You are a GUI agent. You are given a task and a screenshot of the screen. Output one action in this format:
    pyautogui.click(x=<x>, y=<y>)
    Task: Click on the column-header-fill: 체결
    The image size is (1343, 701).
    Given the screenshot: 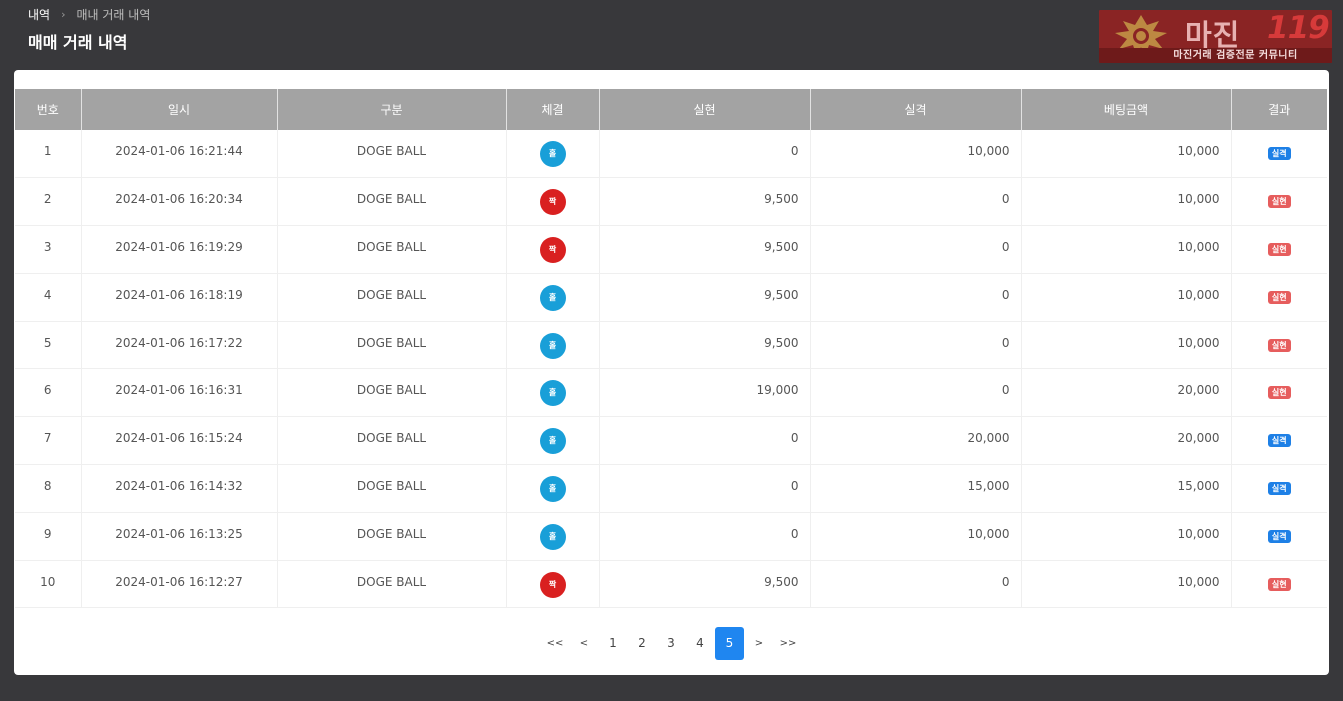 What is the action you would take?
    pyautogui.click(x=553, y=109)
    